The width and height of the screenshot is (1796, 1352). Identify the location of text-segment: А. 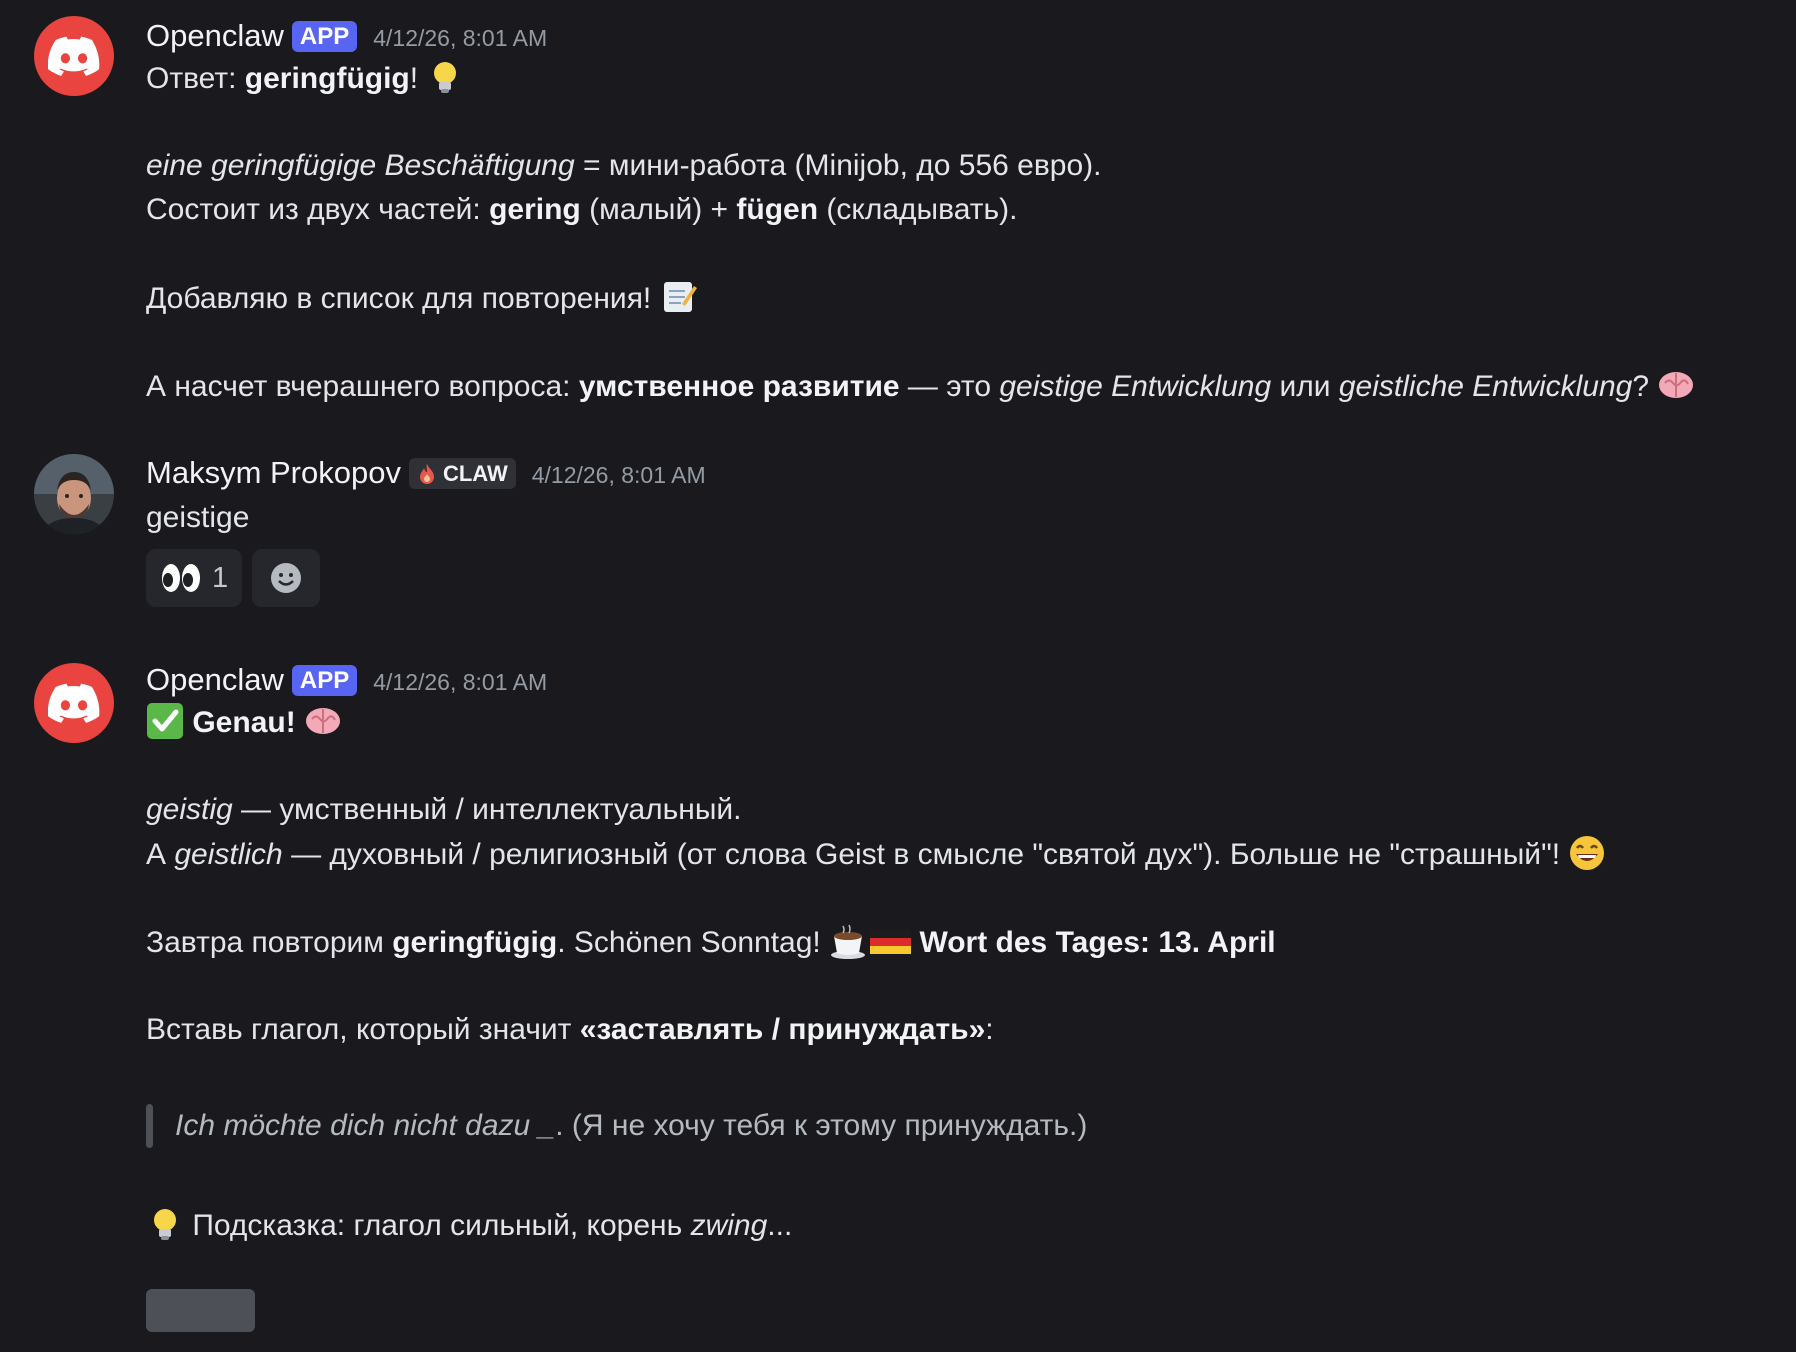
(160, 854).